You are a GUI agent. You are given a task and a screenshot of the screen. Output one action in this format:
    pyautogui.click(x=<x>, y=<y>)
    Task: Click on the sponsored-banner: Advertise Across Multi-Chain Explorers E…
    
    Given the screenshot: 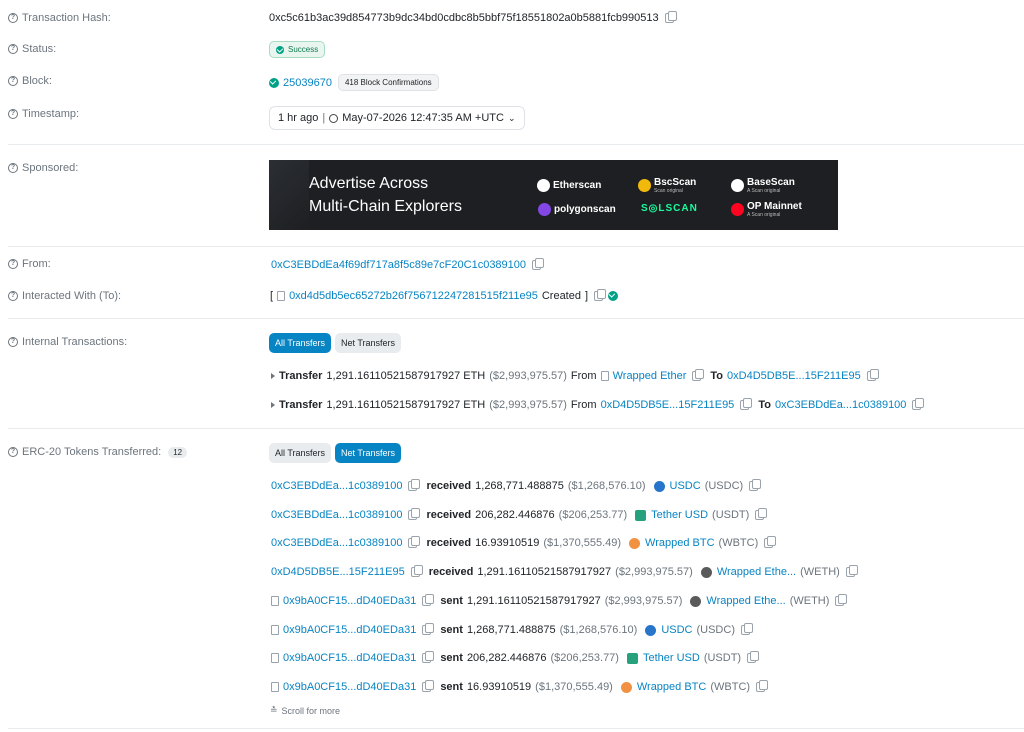 What is the action you would take?
    pyautogui.click(x=553, y=195)
    